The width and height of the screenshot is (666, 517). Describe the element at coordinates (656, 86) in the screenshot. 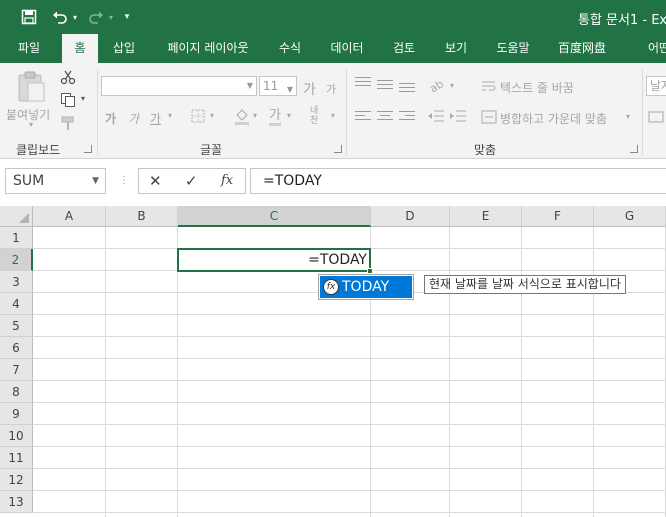

I see `number-format-combo: 날자` at that location.